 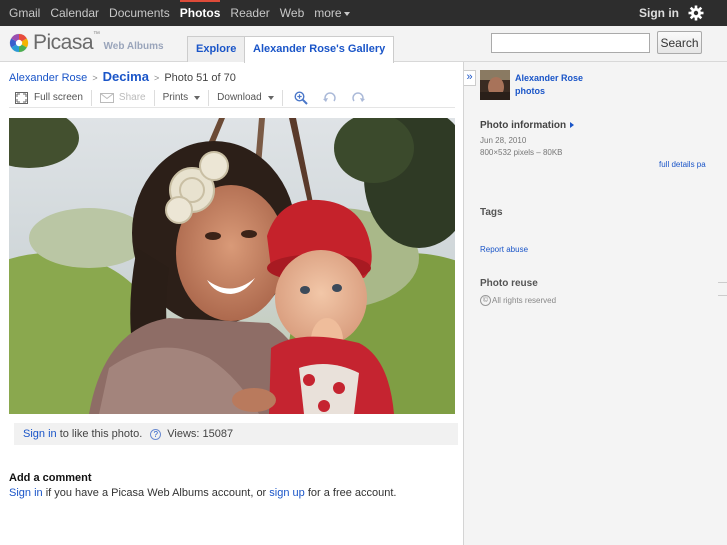 I want to click on collapse-sidebar-button: », so click(x=470, y=78).